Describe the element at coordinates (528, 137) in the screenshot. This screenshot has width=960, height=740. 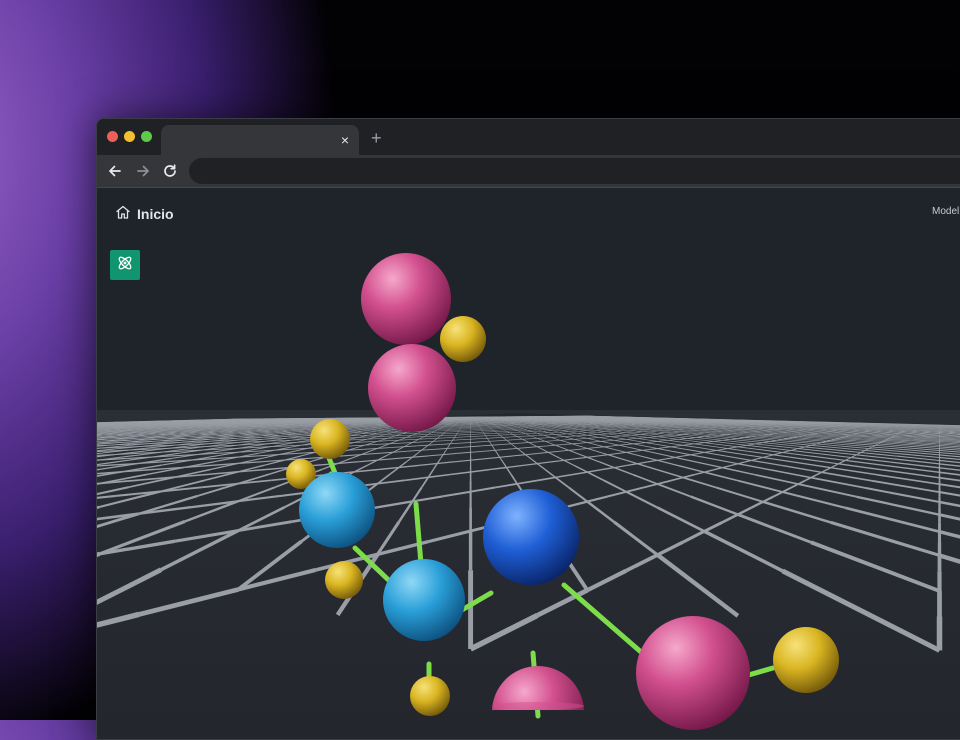
I see `tab-bar: × +` at that location.